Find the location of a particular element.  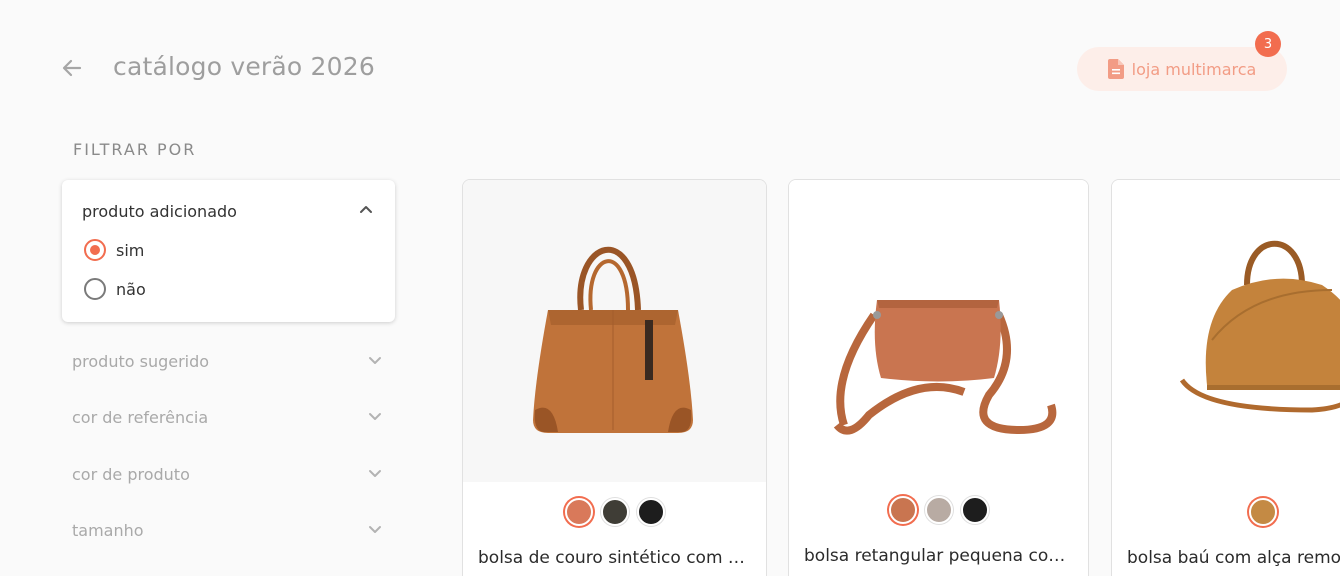

store-button: loja multimarca is located at coordinates (1182, 69).